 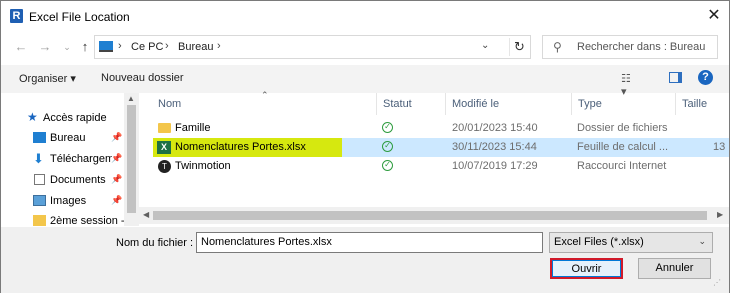 I want to click on view-options-icon: ☷ ▾, so click(x=628, y=85).